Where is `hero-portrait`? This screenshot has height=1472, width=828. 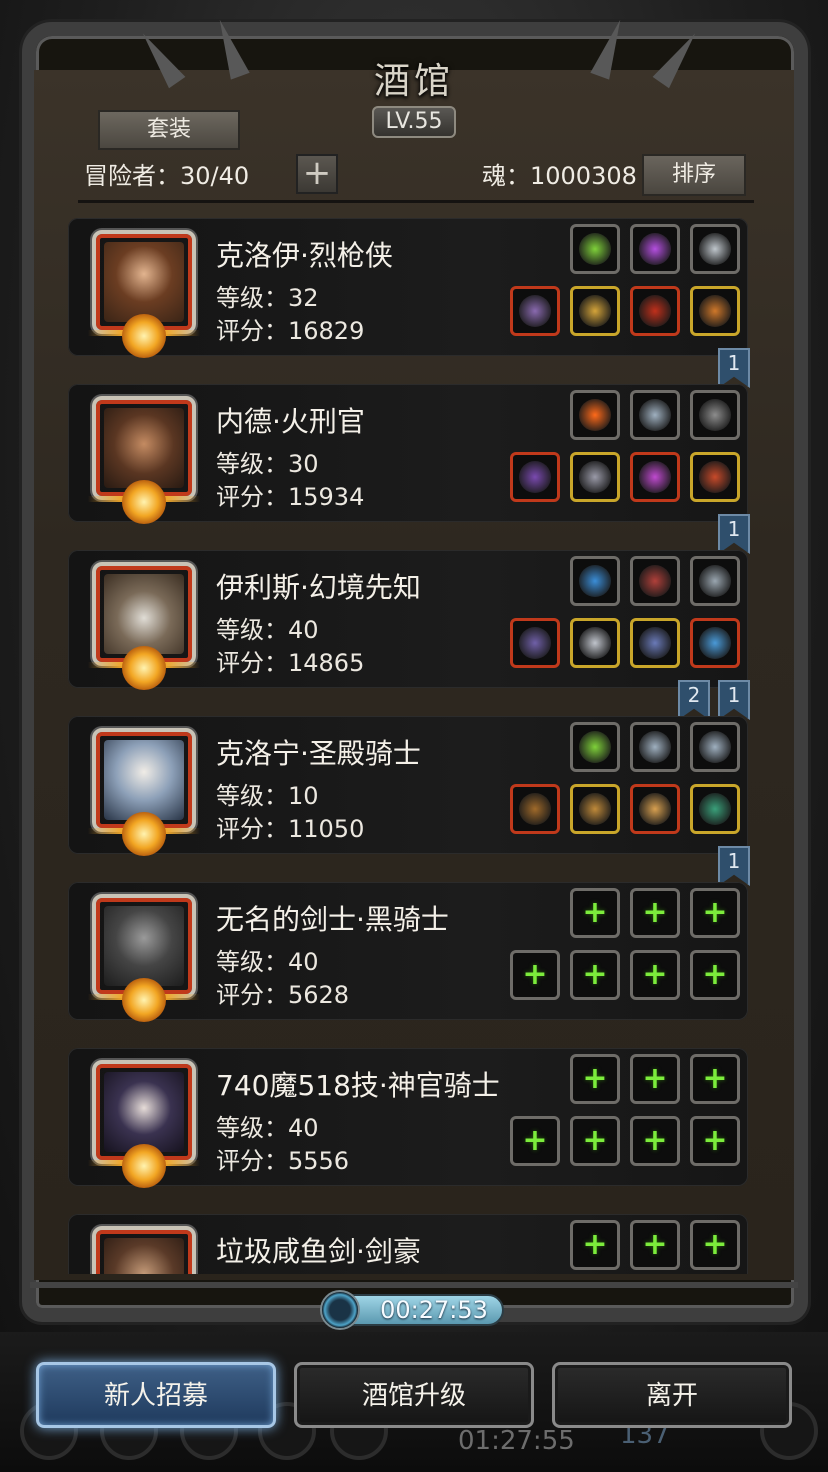
hero-portrait is located at coordinates (144, 1250).